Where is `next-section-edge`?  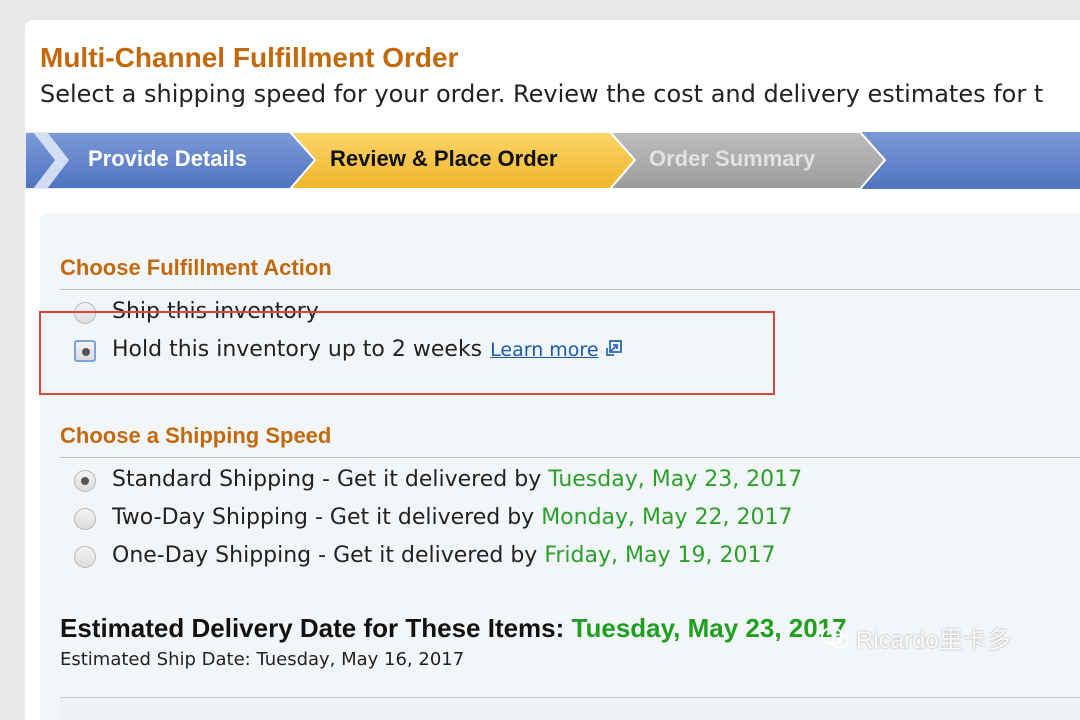 next-section-edge is located at coordinates (570, 708).